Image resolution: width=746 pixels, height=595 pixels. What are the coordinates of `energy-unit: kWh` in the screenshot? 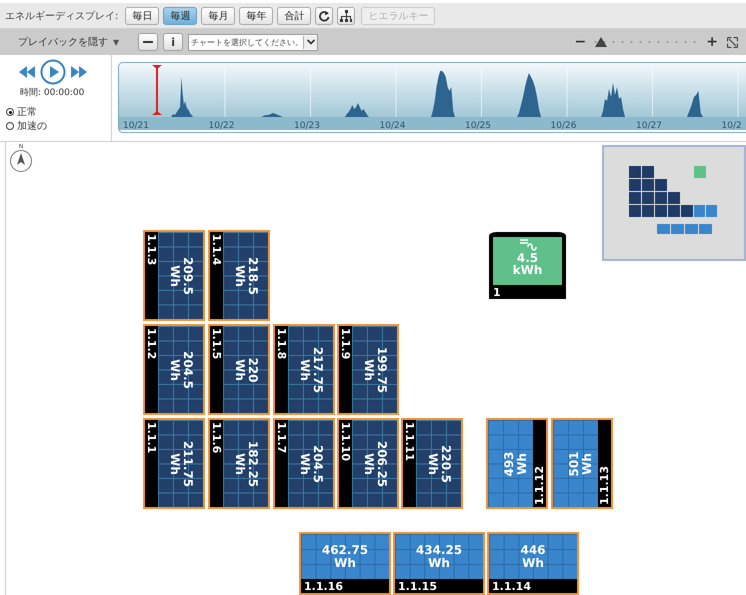 It's located at (527, 270).